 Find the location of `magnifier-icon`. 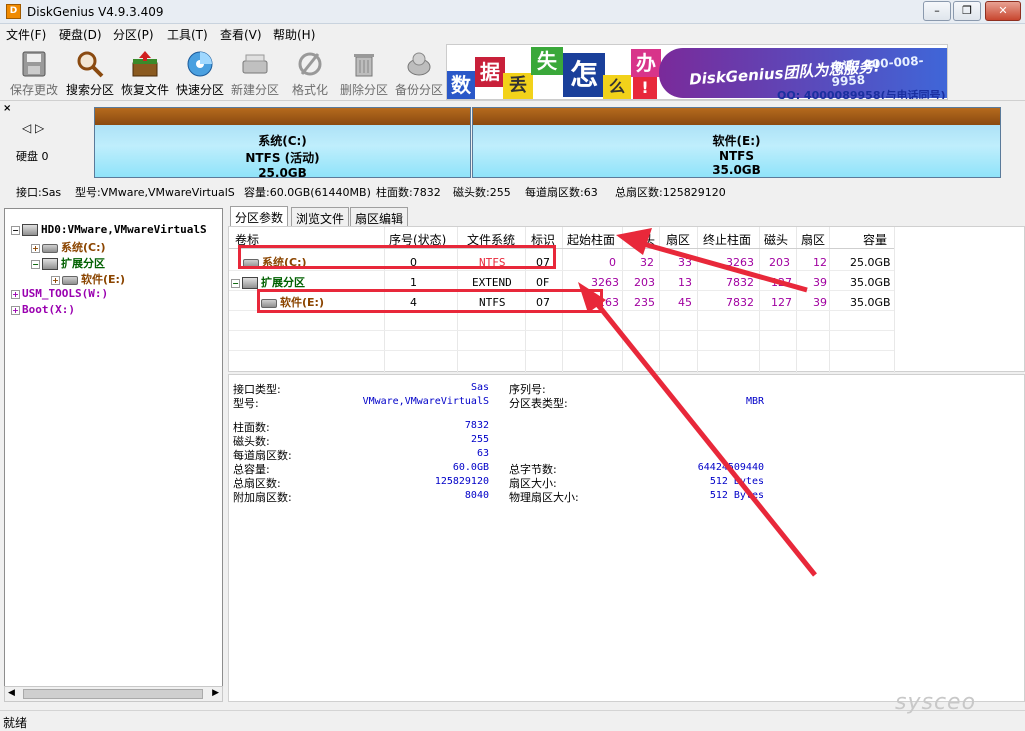

magnifier-icon is located at coordinates (90, 64).